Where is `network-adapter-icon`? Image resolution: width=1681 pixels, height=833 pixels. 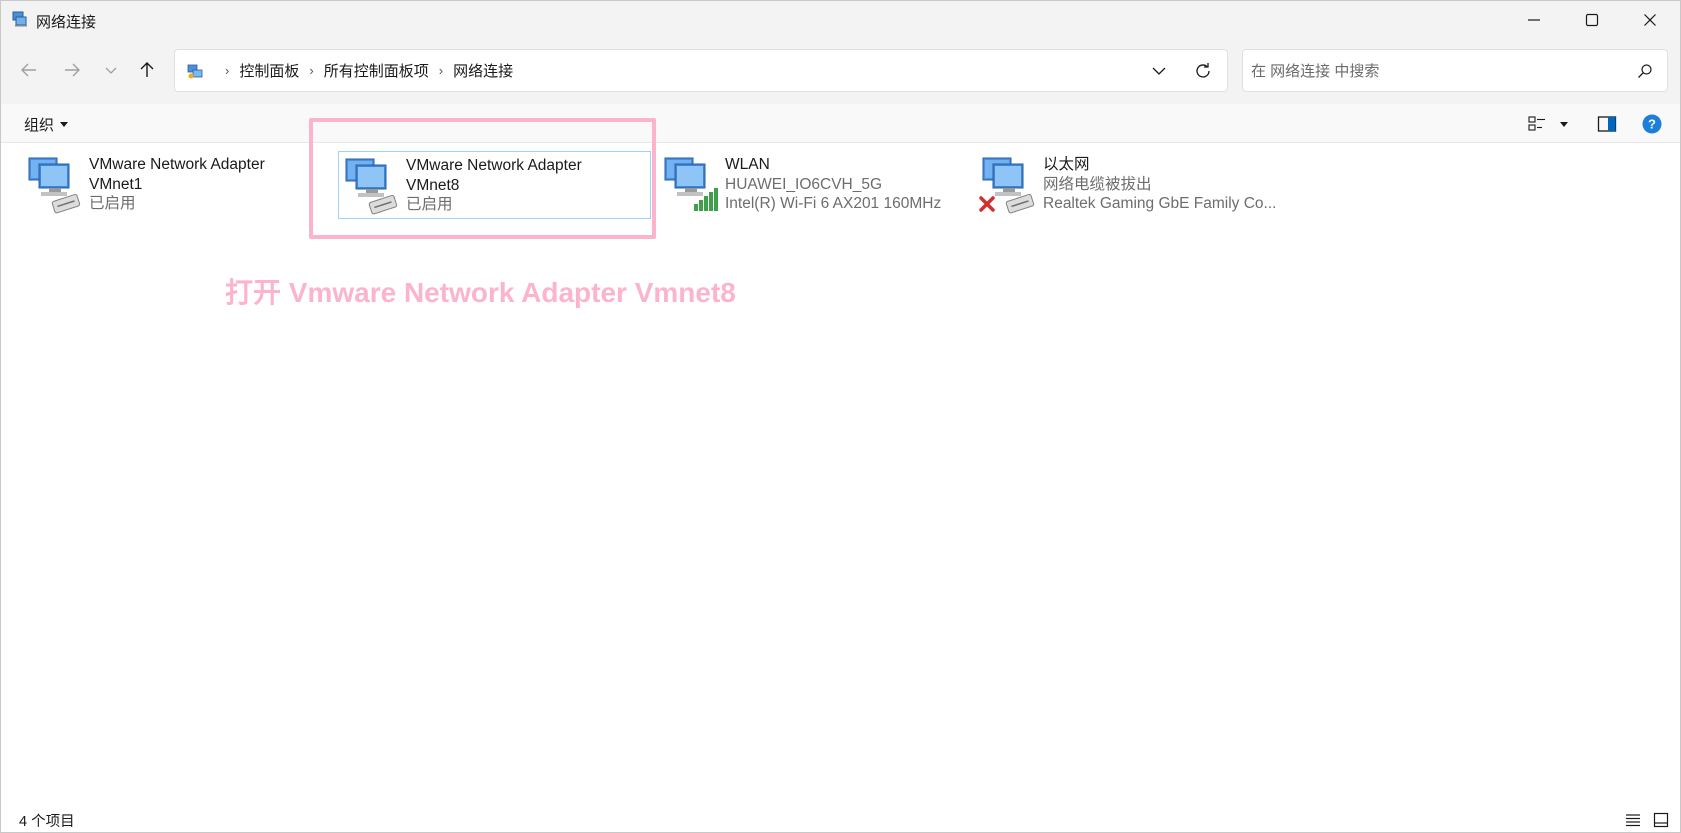 network-adapter-icon is located at coordinates (54, 185).